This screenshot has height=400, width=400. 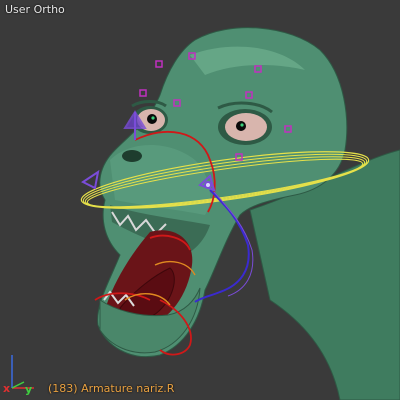 I want to click on status-line: (183) Armature nariz.R, so click(x=111, y=388).